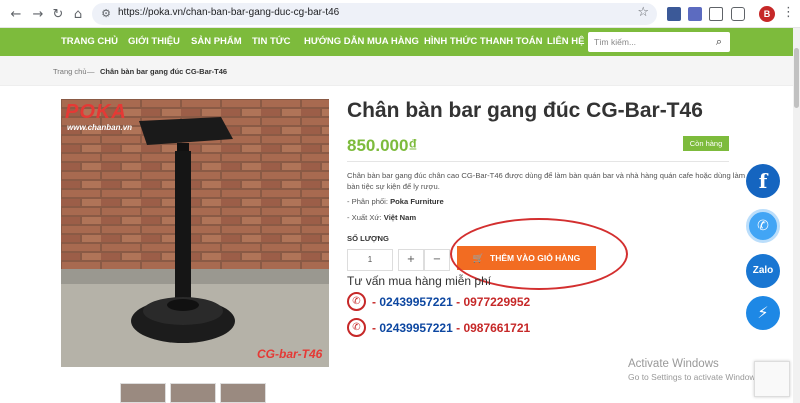  I want to click on distributor-label: - Phân phối:, so click(367, 201).